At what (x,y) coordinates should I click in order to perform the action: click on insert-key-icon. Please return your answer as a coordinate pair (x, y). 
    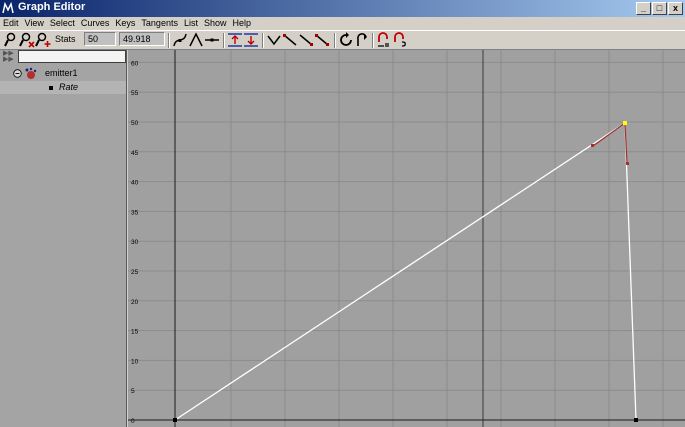
    Looking at the image, I should click on (27, 40).